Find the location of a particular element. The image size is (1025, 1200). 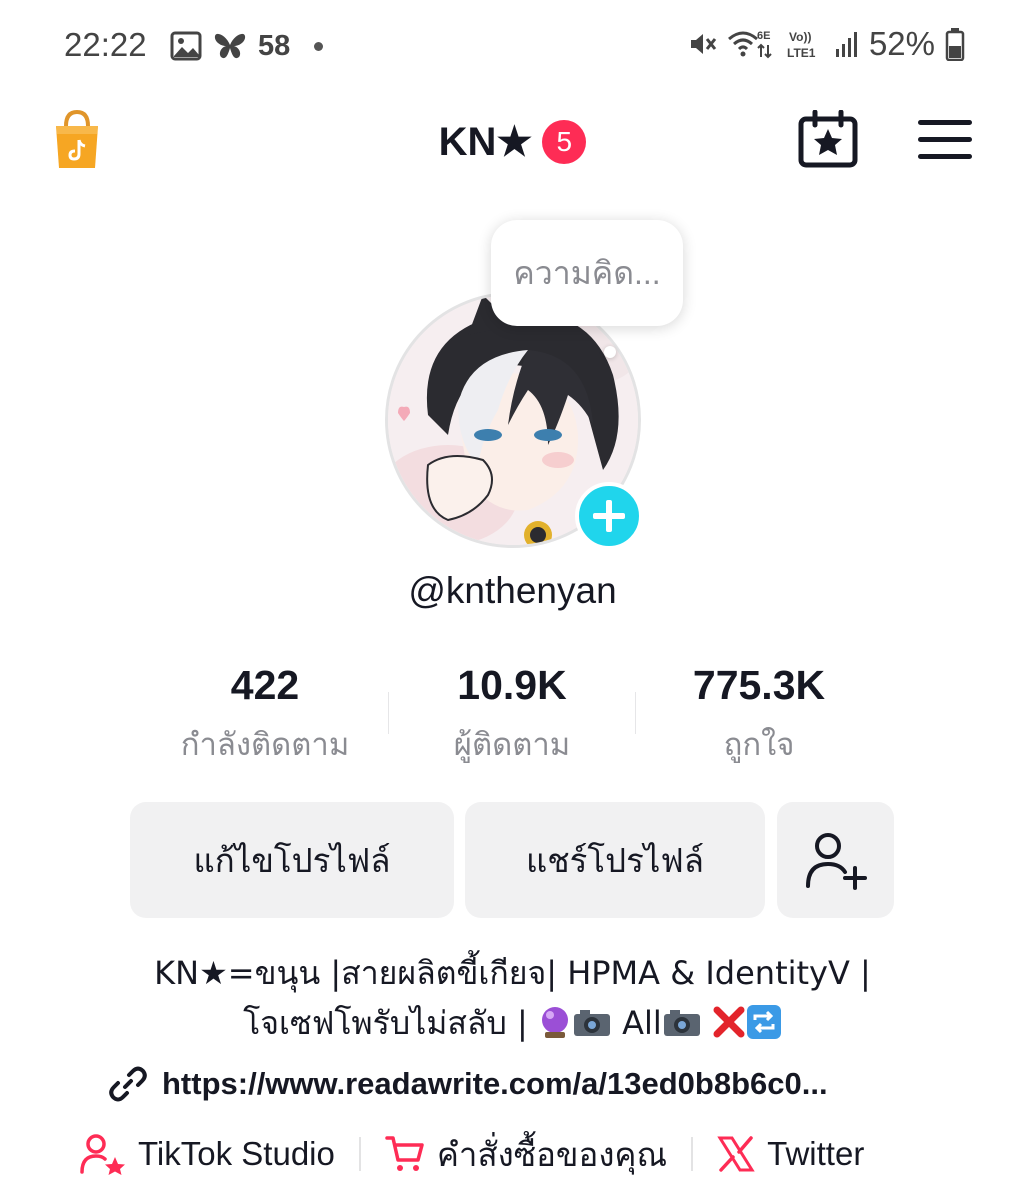

calendar-star-icon is located at coordinates (828, 138).